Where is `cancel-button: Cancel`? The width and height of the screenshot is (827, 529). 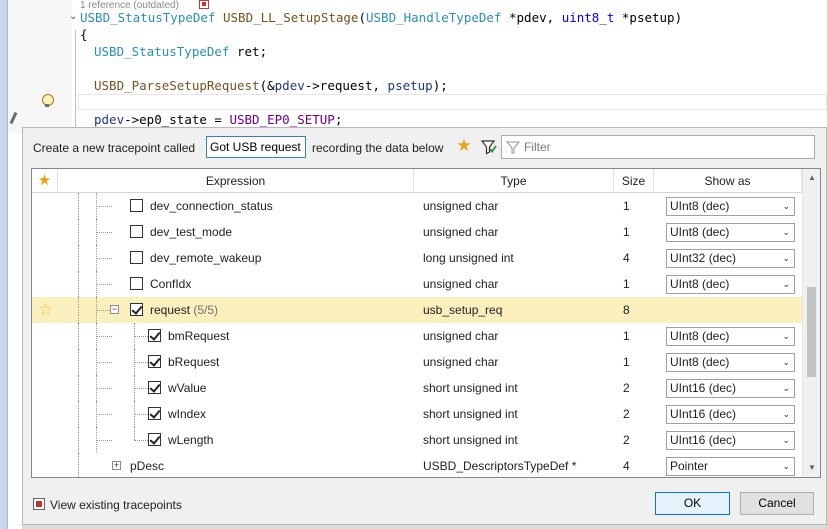
cancel-button: Cancel is located at coordinates (777, 503).